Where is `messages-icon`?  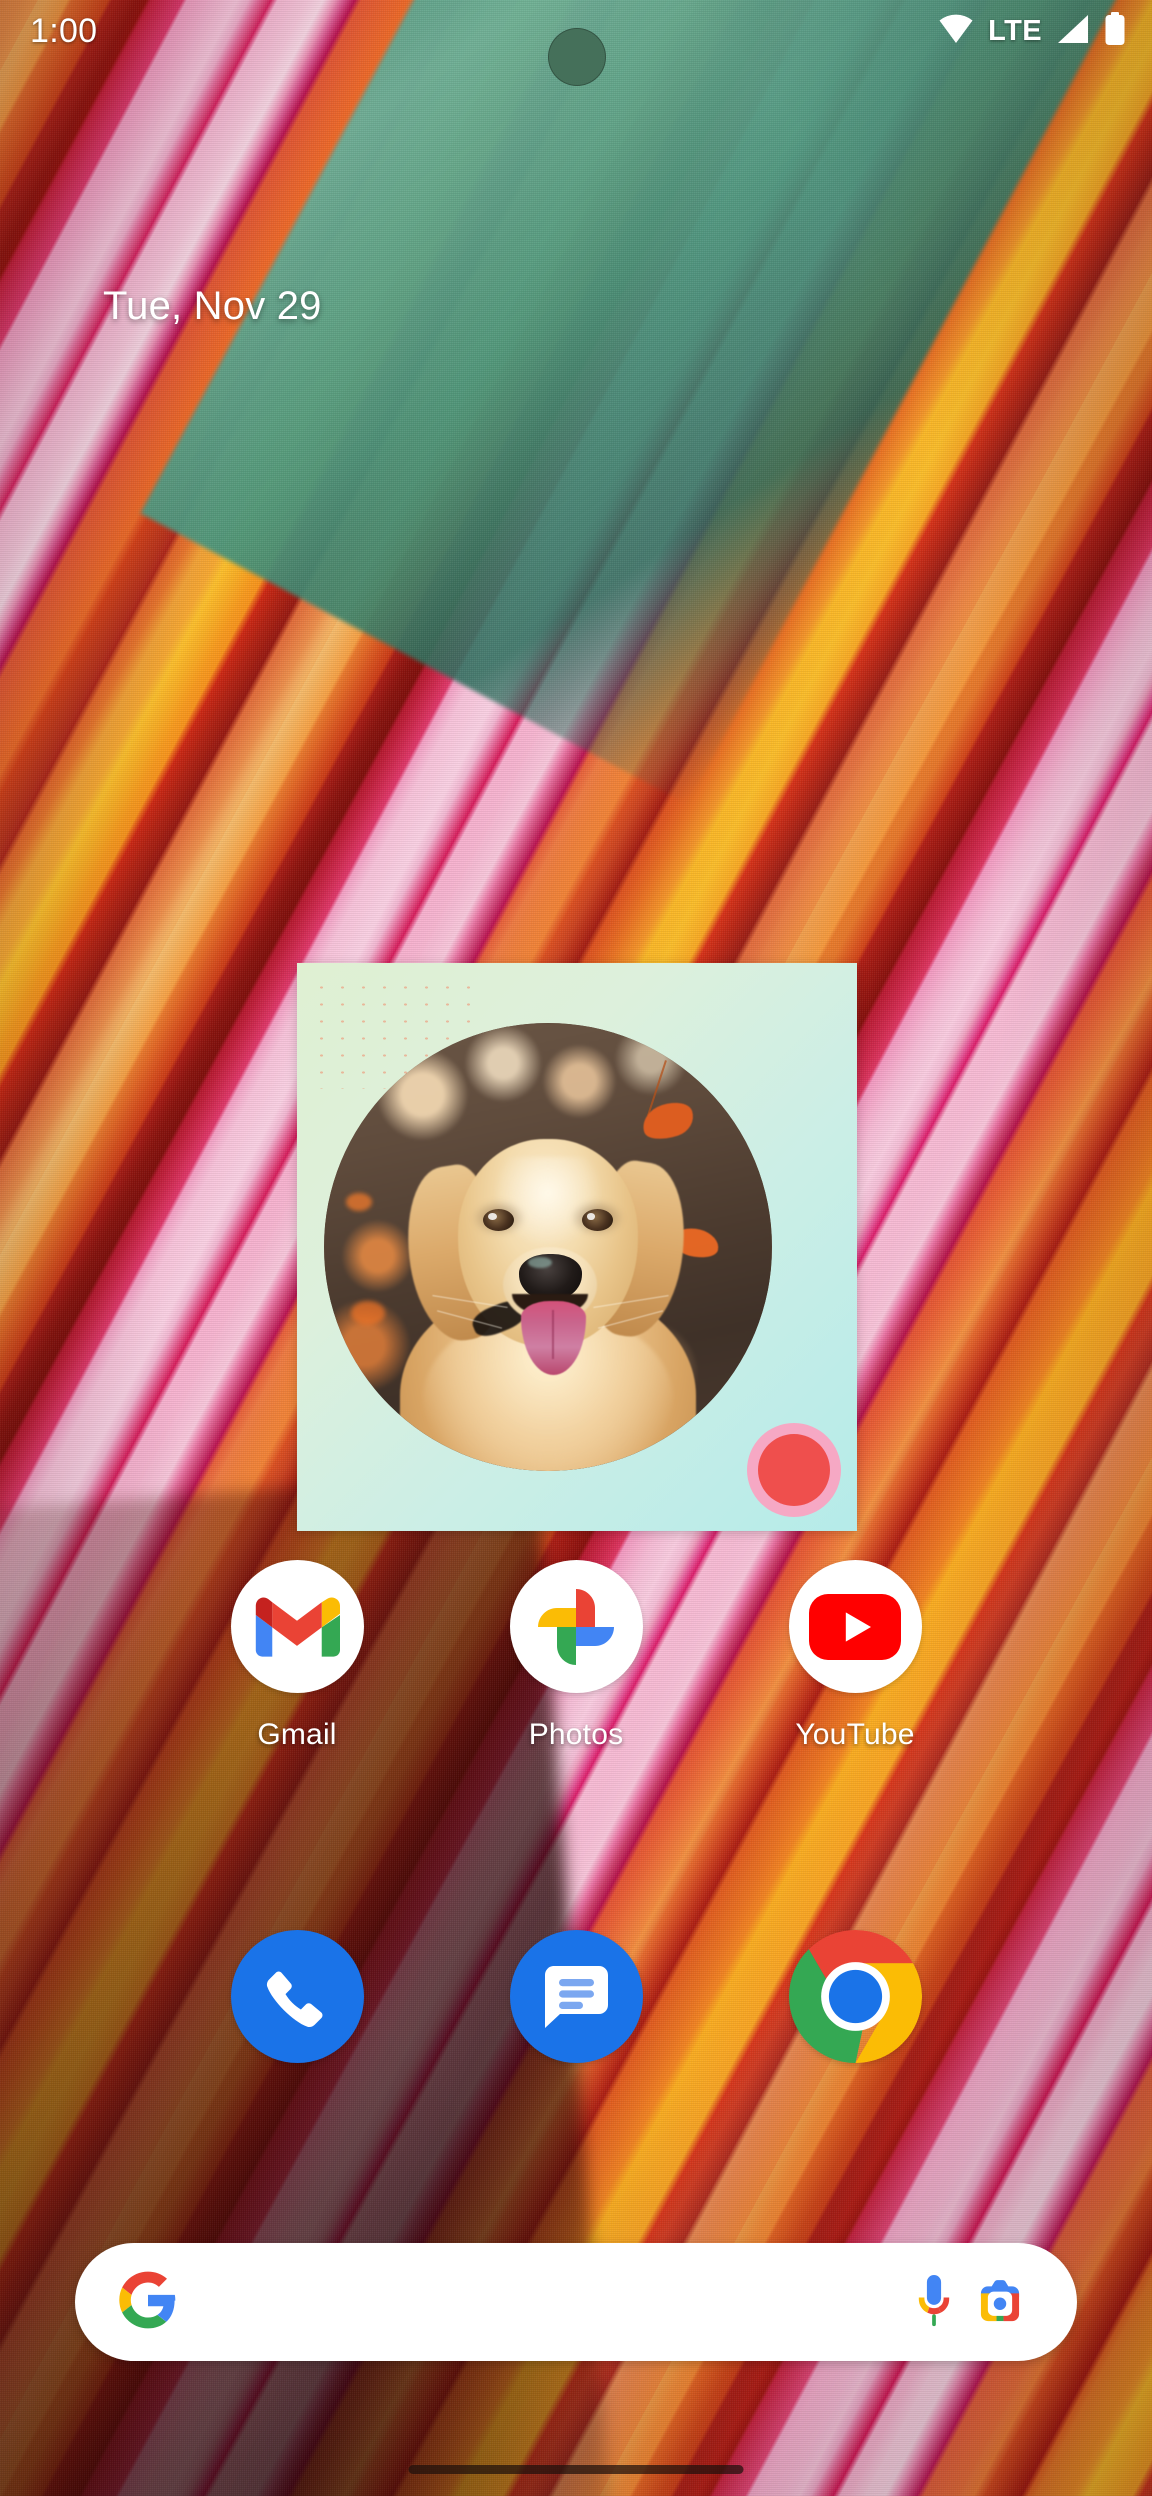
messages-icon is located at coordinates (576, 1996).